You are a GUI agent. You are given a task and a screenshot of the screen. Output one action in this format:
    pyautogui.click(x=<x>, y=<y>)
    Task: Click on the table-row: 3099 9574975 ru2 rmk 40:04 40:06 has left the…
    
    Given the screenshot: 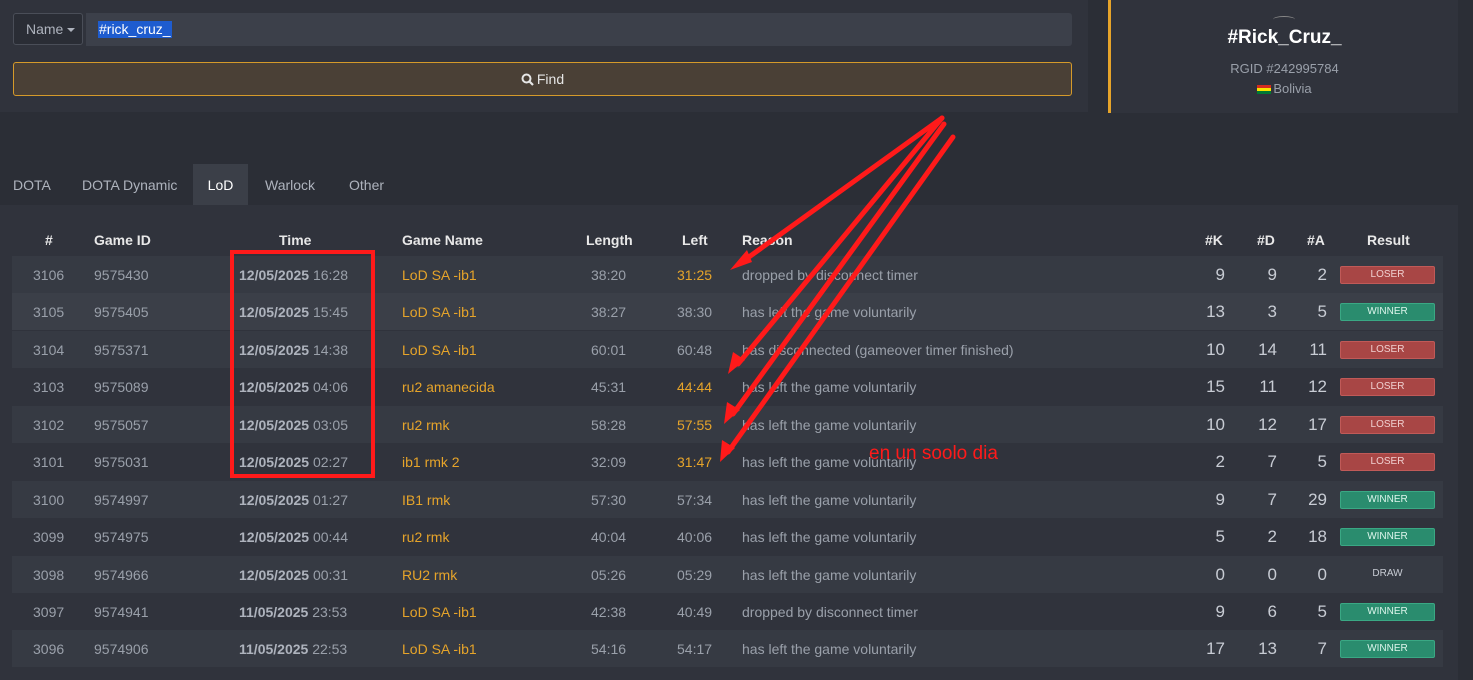 What is the action you would take?
    pyautogui.click(x=727, y=536)
    